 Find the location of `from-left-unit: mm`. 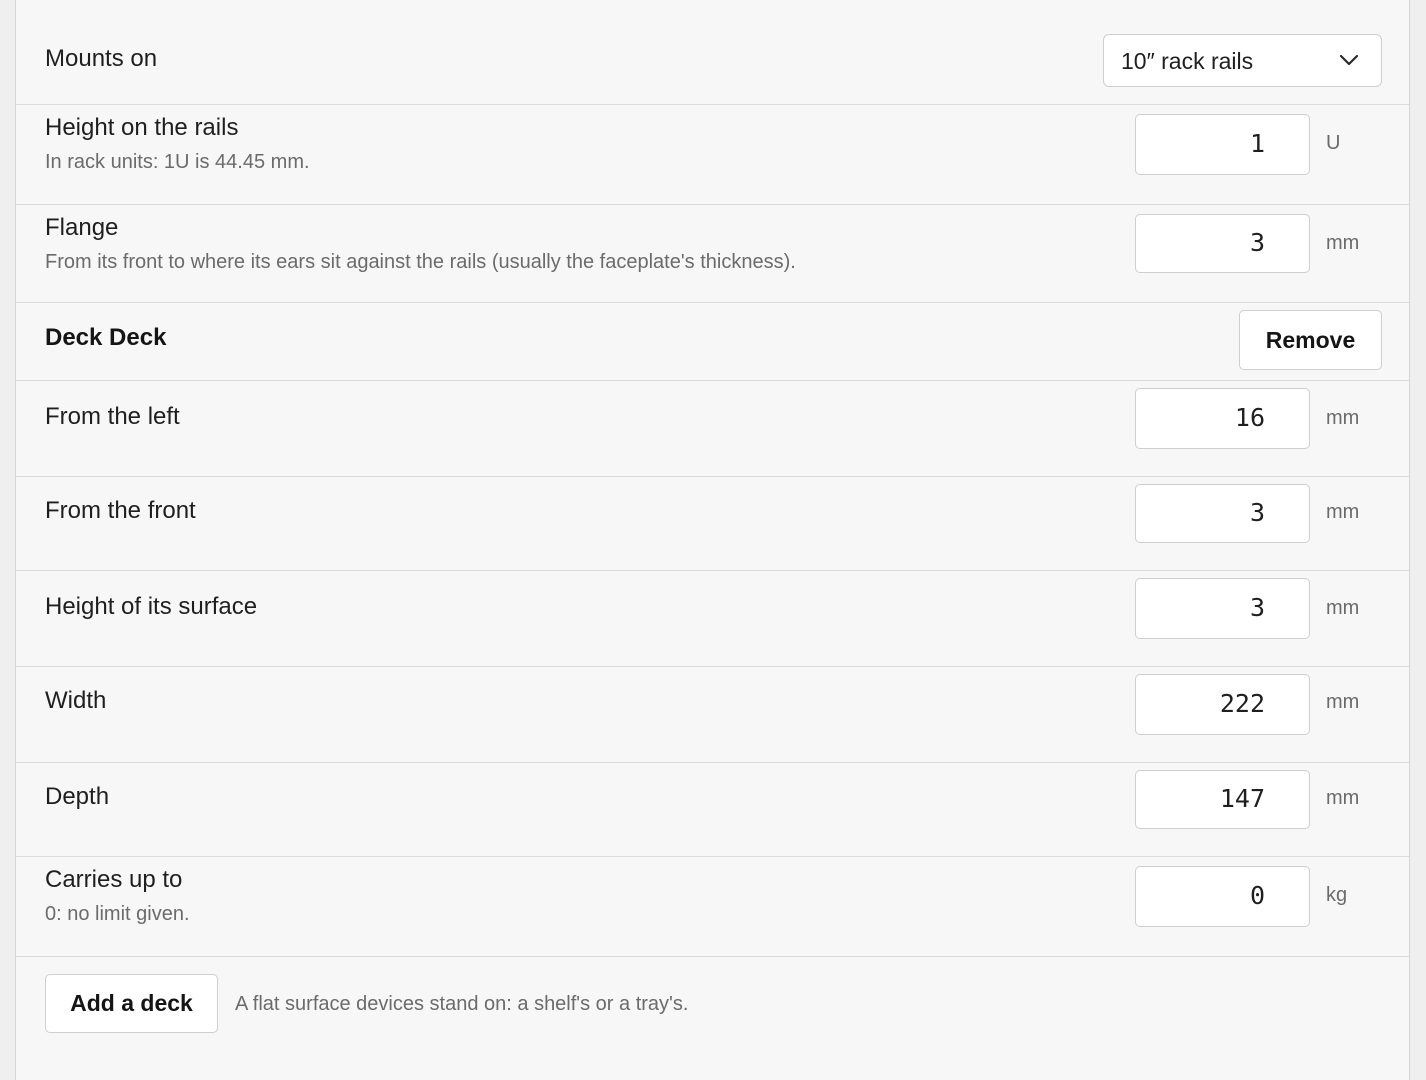

from-left-unit: mm is located at coordinates (1343, 418).